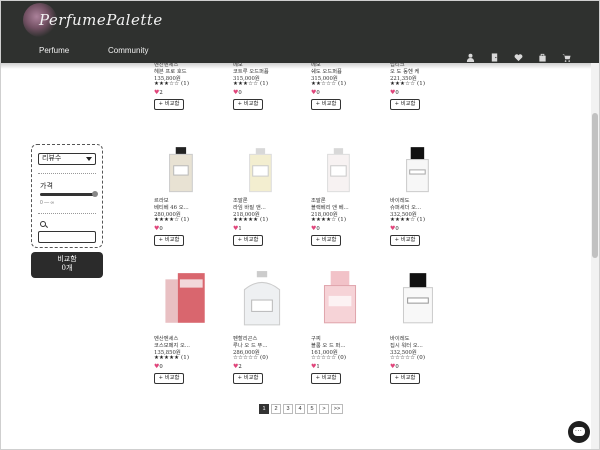 This screenshot has width=600, height=450. I want to click on nav-icon-group, so click(518, 54).